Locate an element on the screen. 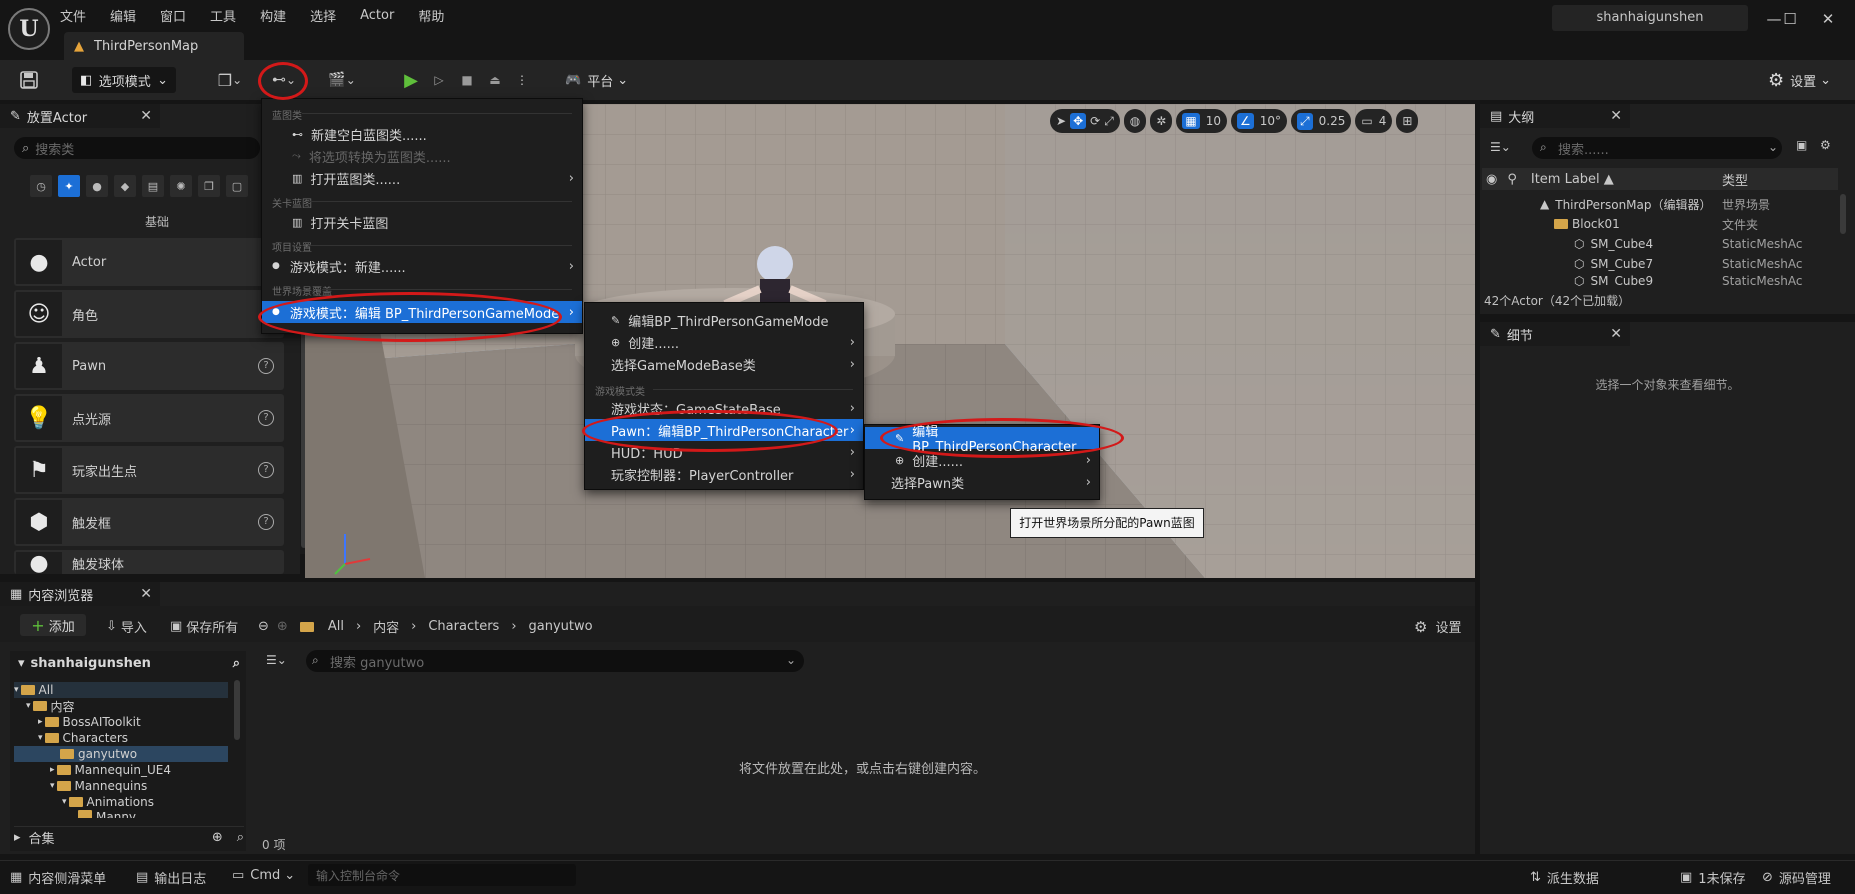  outliner-row: Block01 文件夹 is located at coordinates (1660, 224).